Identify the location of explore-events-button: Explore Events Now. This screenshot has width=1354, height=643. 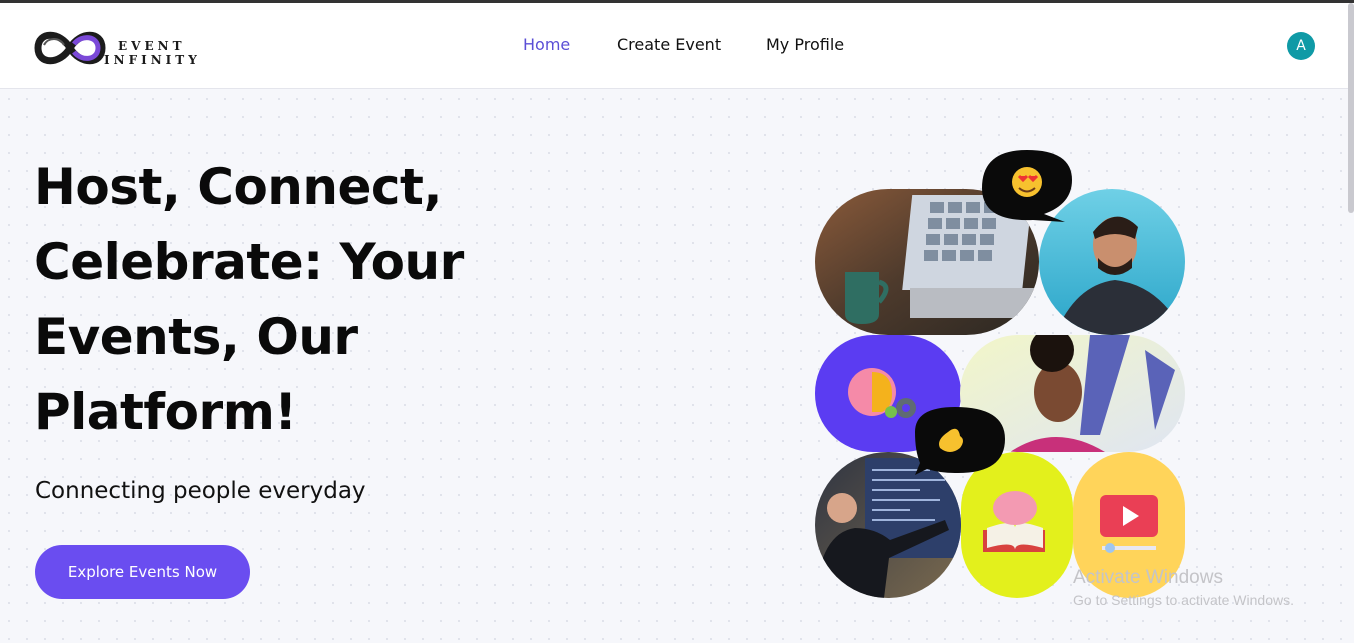
(142, 572).